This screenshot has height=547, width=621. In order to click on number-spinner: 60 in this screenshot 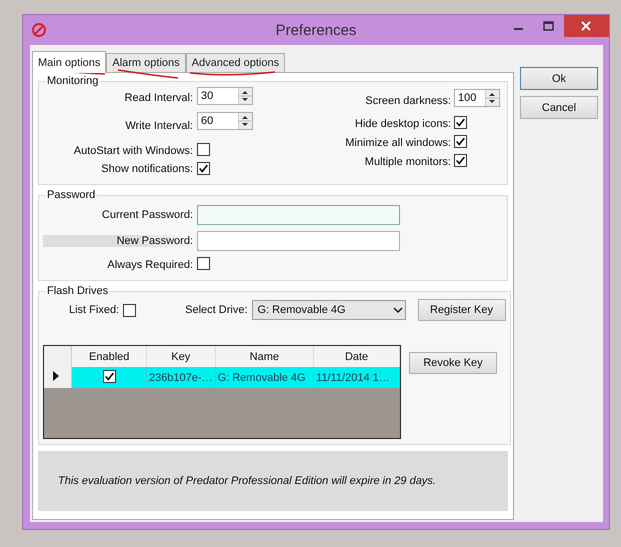, I will do `click(225, 121)`.